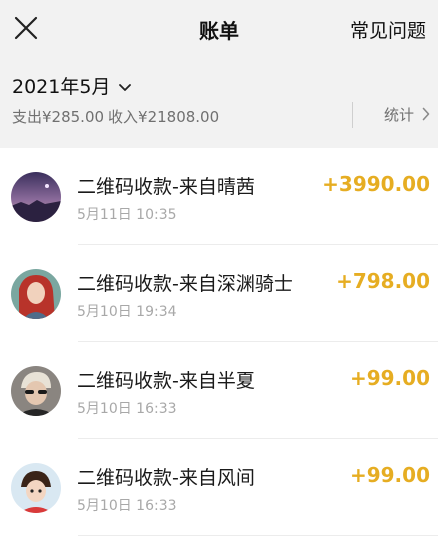 The width and height of the screenshot is (438, 536). I want to click on month-selector: 2021年5月, so click(72, 85).